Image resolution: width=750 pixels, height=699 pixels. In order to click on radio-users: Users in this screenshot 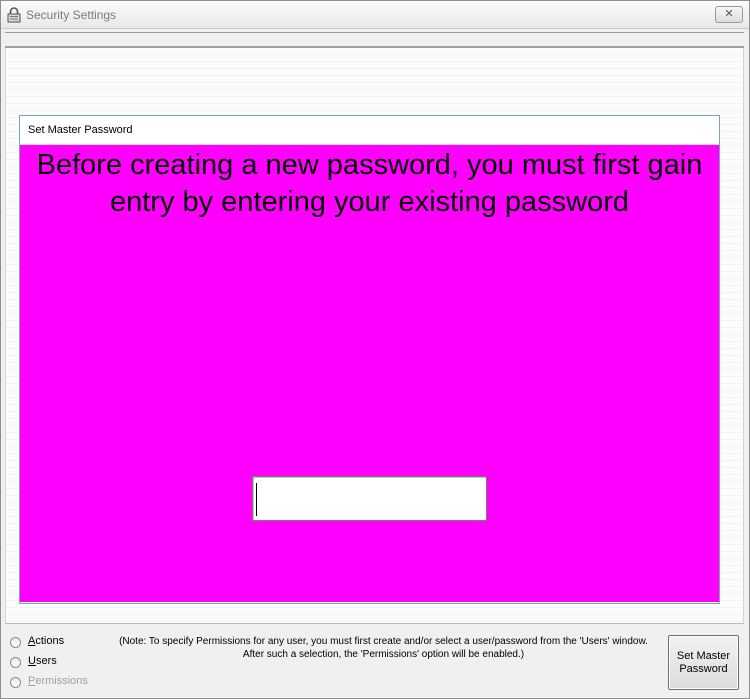, I will do `click(55, 665)`.